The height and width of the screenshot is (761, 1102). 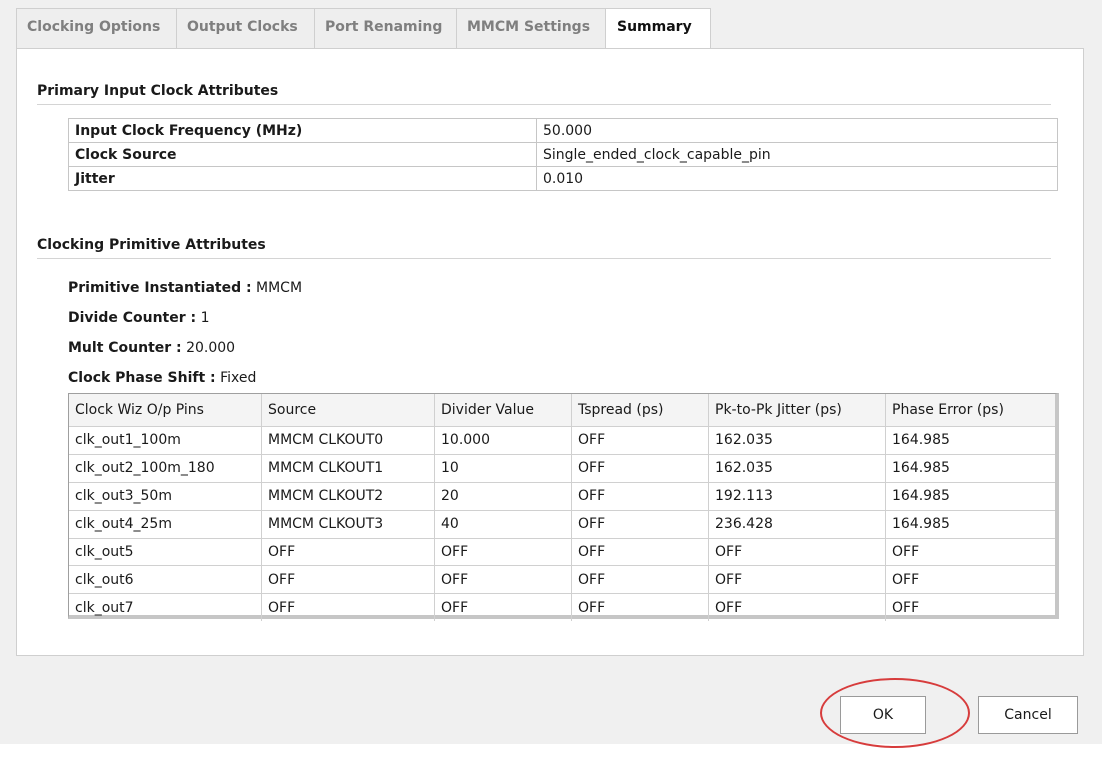 What do you see at coordinates (503, 410) in the screenshot?
I see `column-header-divider: Divider Value` at bounding box center [503, 410].